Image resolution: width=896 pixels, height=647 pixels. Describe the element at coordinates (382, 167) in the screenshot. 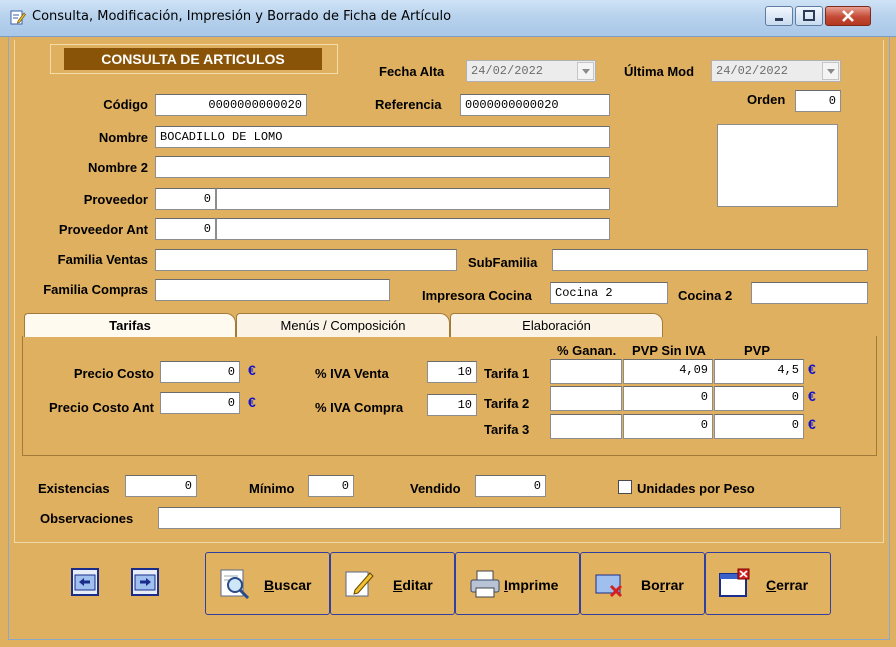

I see `nombre2-input` at that location.